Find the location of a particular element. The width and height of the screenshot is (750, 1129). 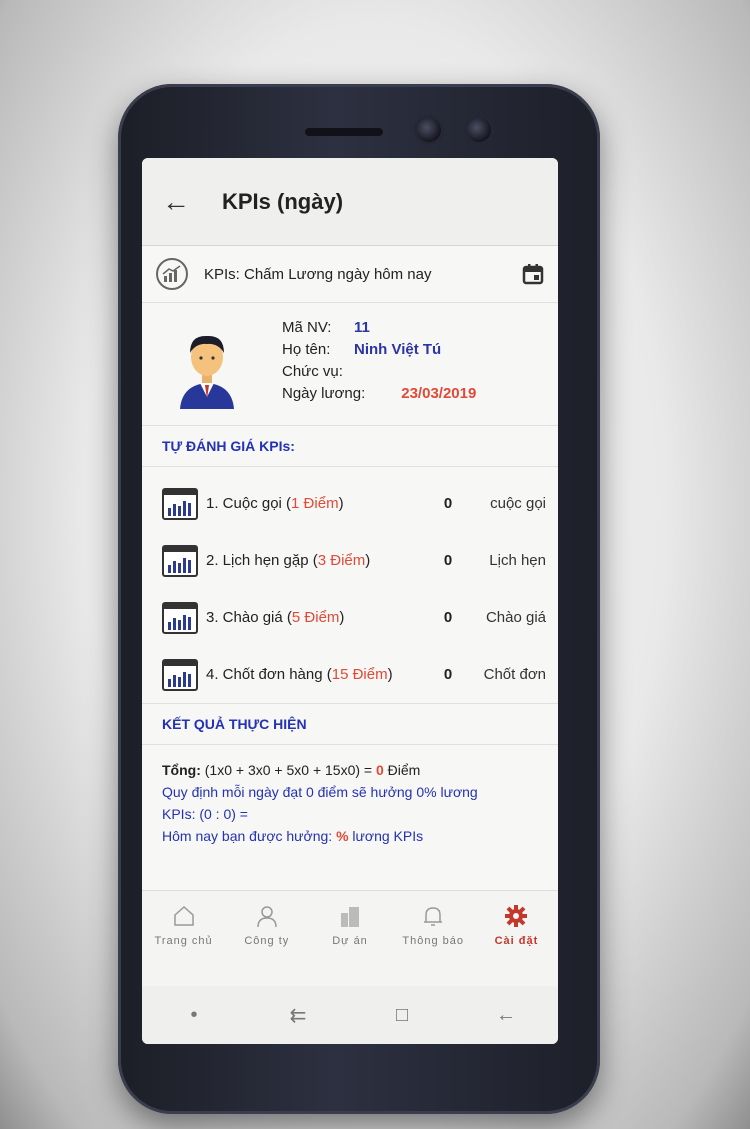

result-total: Tổng: (1x0 + 3x0 + 5x0 + 15x0) = 0 Điểm is located at coordinates (350, 770).